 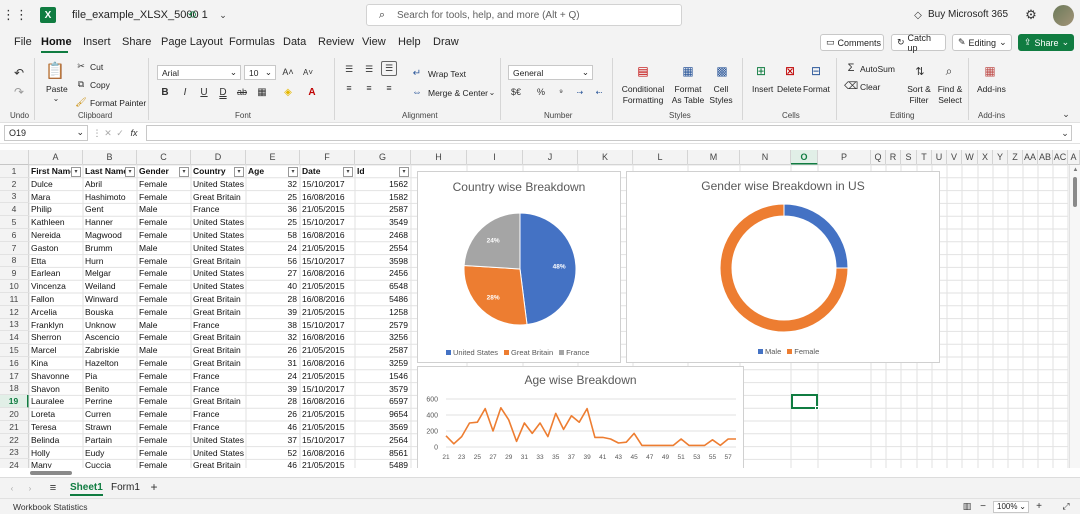 I want to click on table-cell: Strawn, so click(x=110, y=427).